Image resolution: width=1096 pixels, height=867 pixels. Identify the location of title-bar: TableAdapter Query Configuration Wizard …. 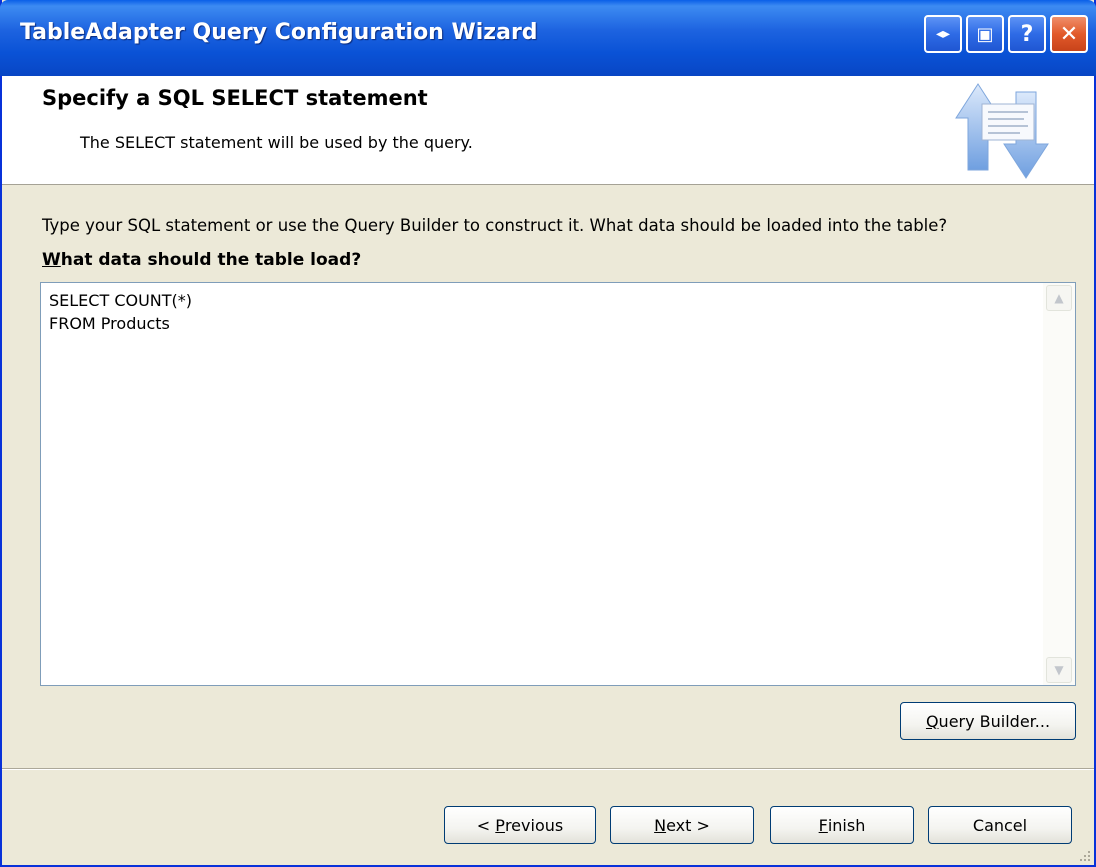
(548, 38).